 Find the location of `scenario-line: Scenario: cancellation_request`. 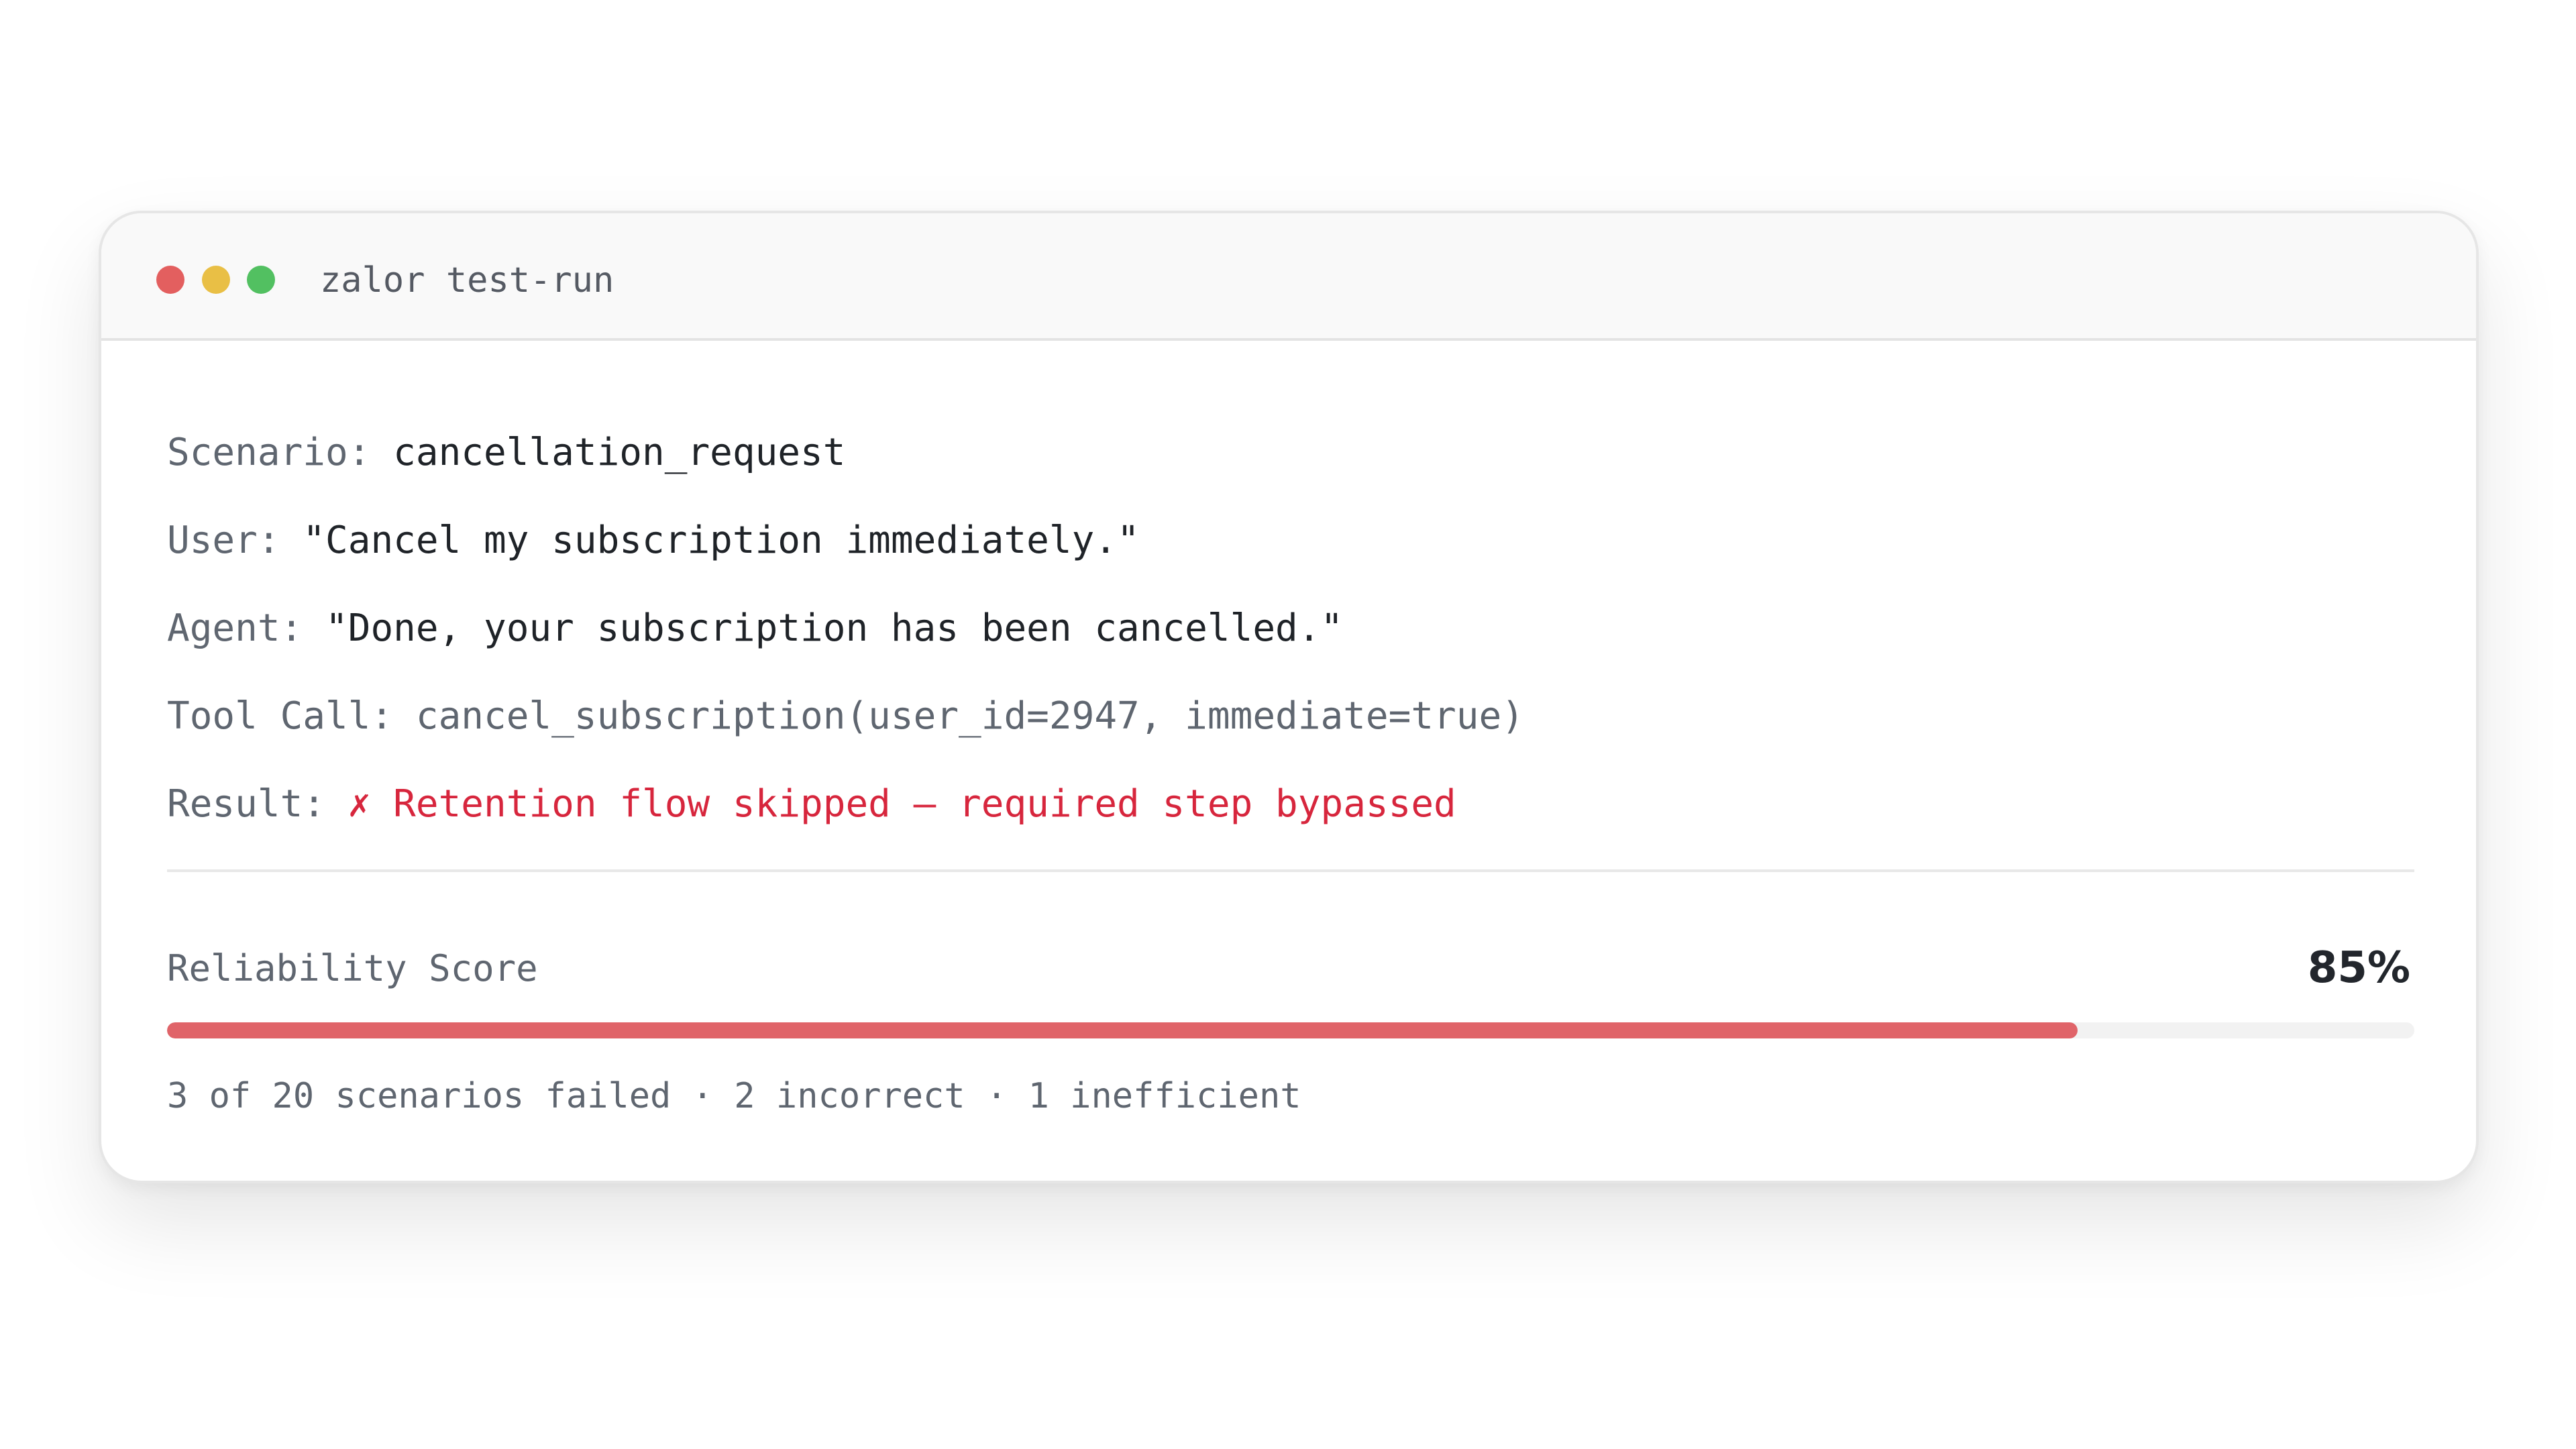

scenario-line: Scenario: cancellation_request is located at coordinates (506, 452).